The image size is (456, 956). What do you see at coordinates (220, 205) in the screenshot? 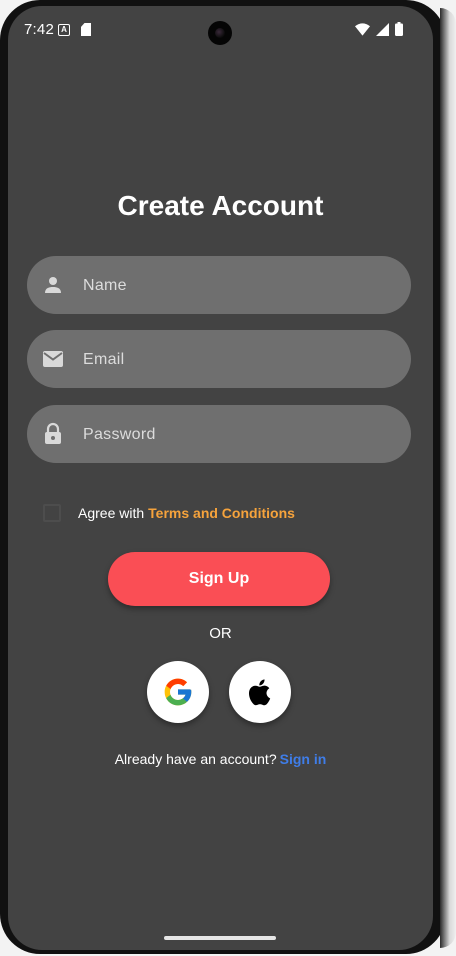
I see `page-title: Create Account` at bounding box center [220, 205].